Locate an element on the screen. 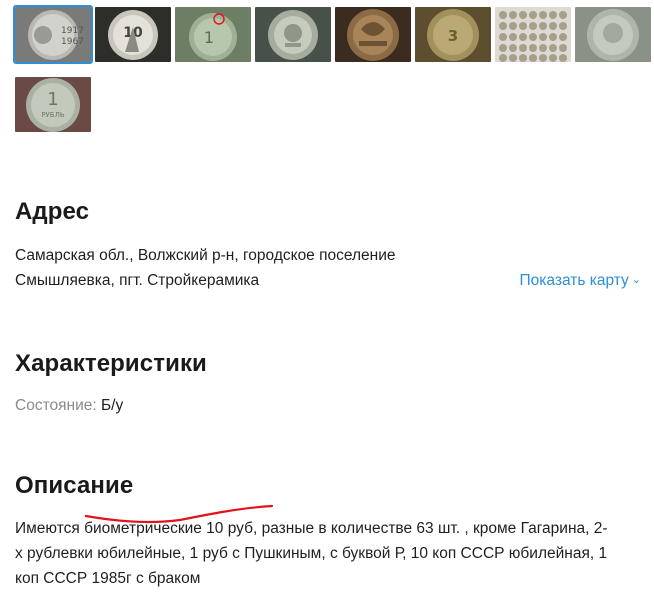 This screenshot has width=654, height=611. coin-photo-icon: 1 is located at coordinates (213, 34).